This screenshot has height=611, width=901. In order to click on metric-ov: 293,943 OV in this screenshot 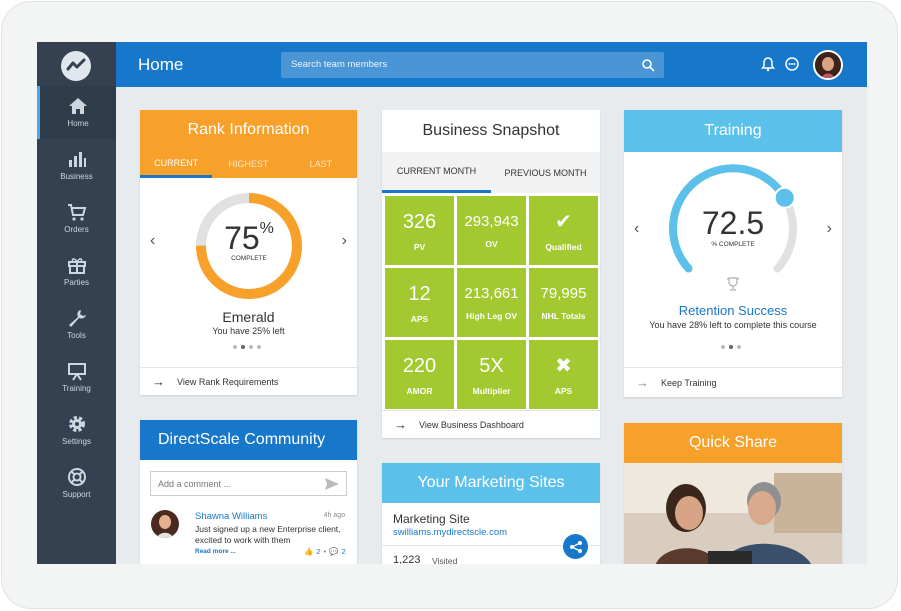, I will do `click(491, 230)`.